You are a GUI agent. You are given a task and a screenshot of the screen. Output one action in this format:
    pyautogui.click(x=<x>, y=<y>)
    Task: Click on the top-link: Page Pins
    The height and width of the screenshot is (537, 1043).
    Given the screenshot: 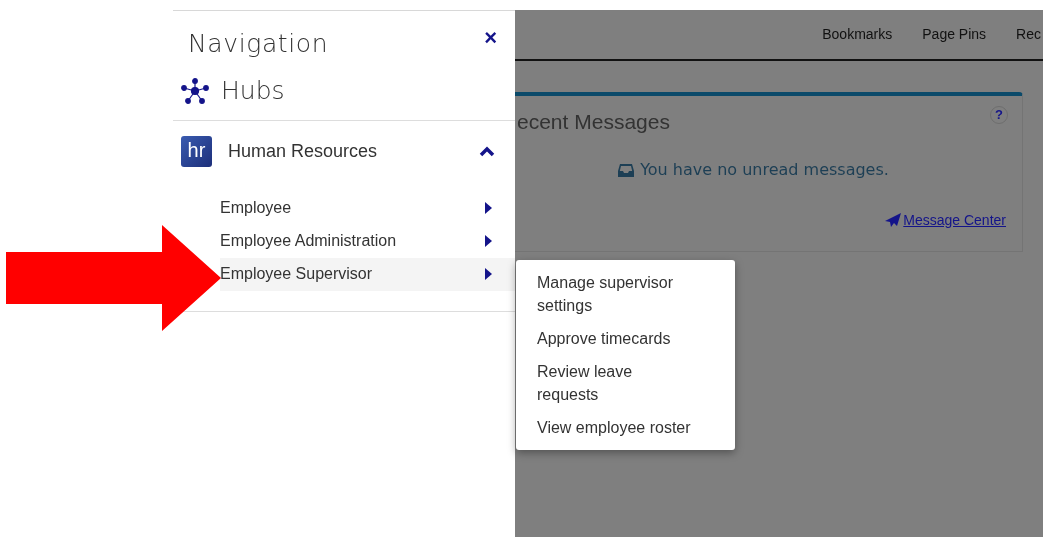 What is the action you would take?
    pyautogui.click(x=954, y=34)
    